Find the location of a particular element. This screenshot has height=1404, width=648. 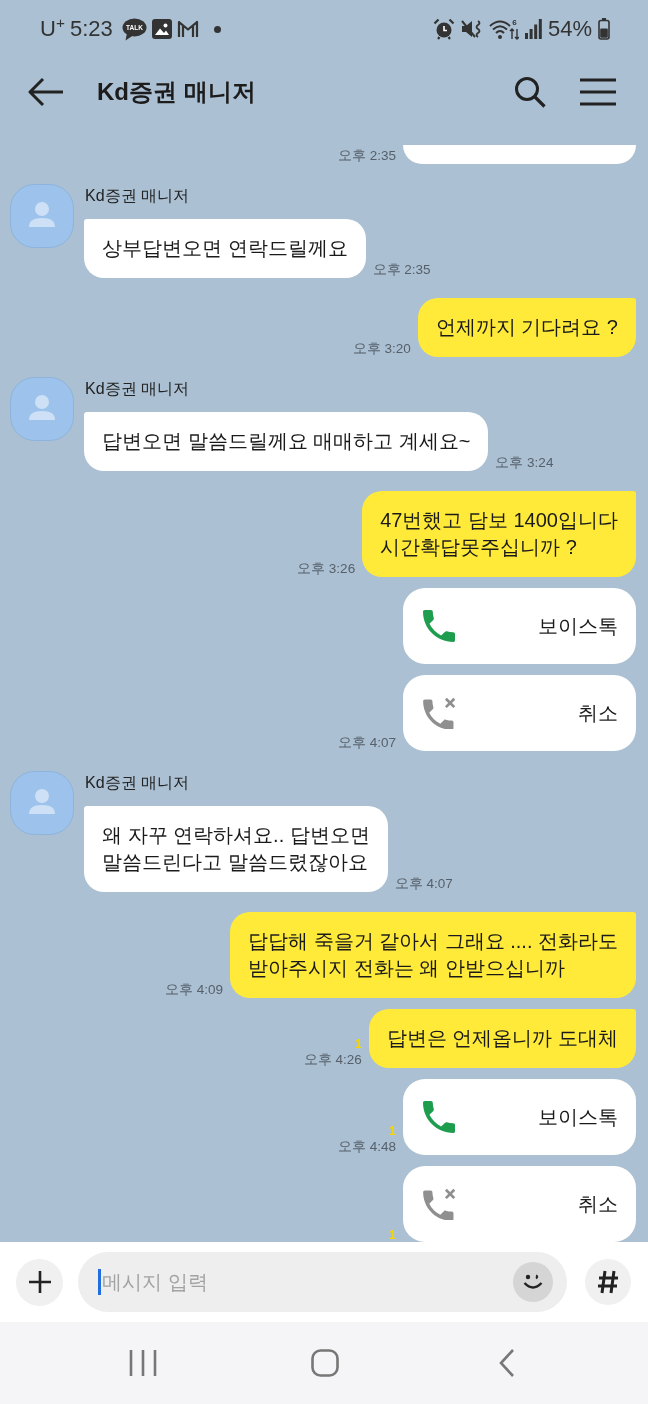

message-time: 오후 4:48 is located at coordinates (366, 1146).